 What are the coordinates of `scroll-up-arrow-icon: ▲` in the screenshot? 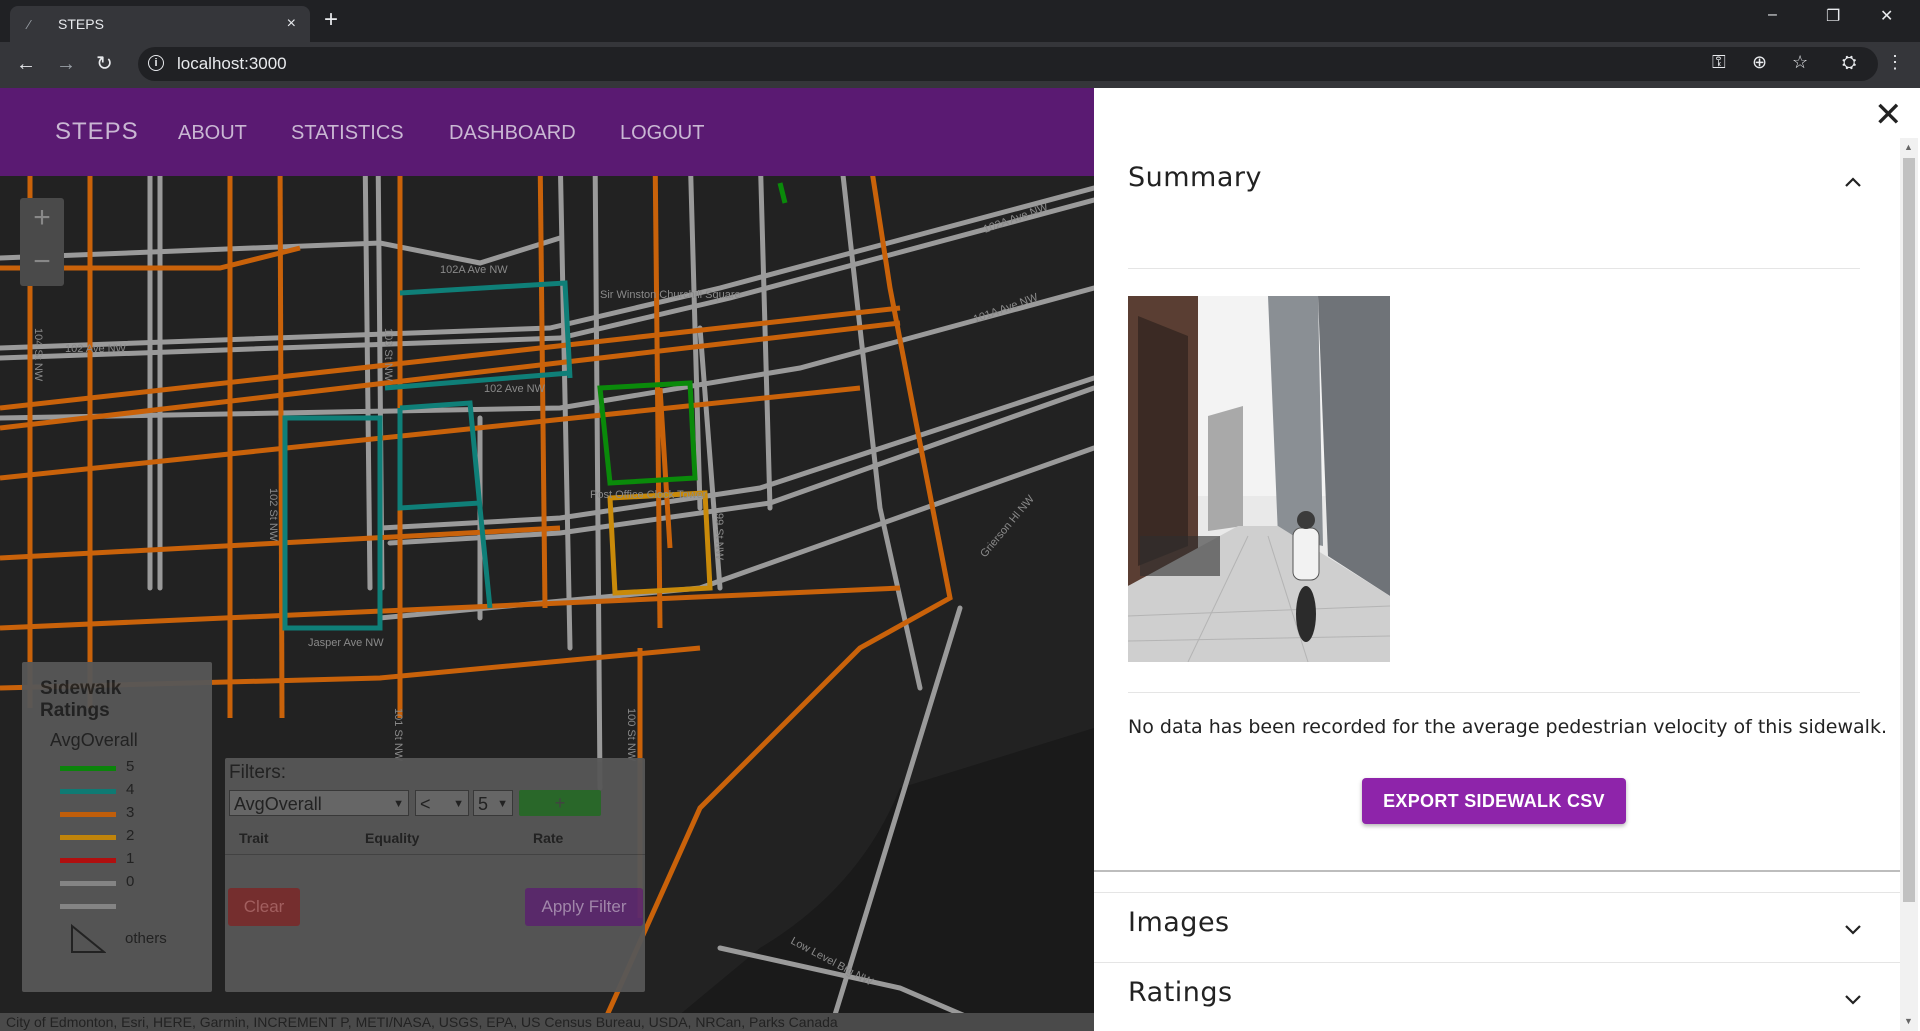 It's located at (1908, 147).